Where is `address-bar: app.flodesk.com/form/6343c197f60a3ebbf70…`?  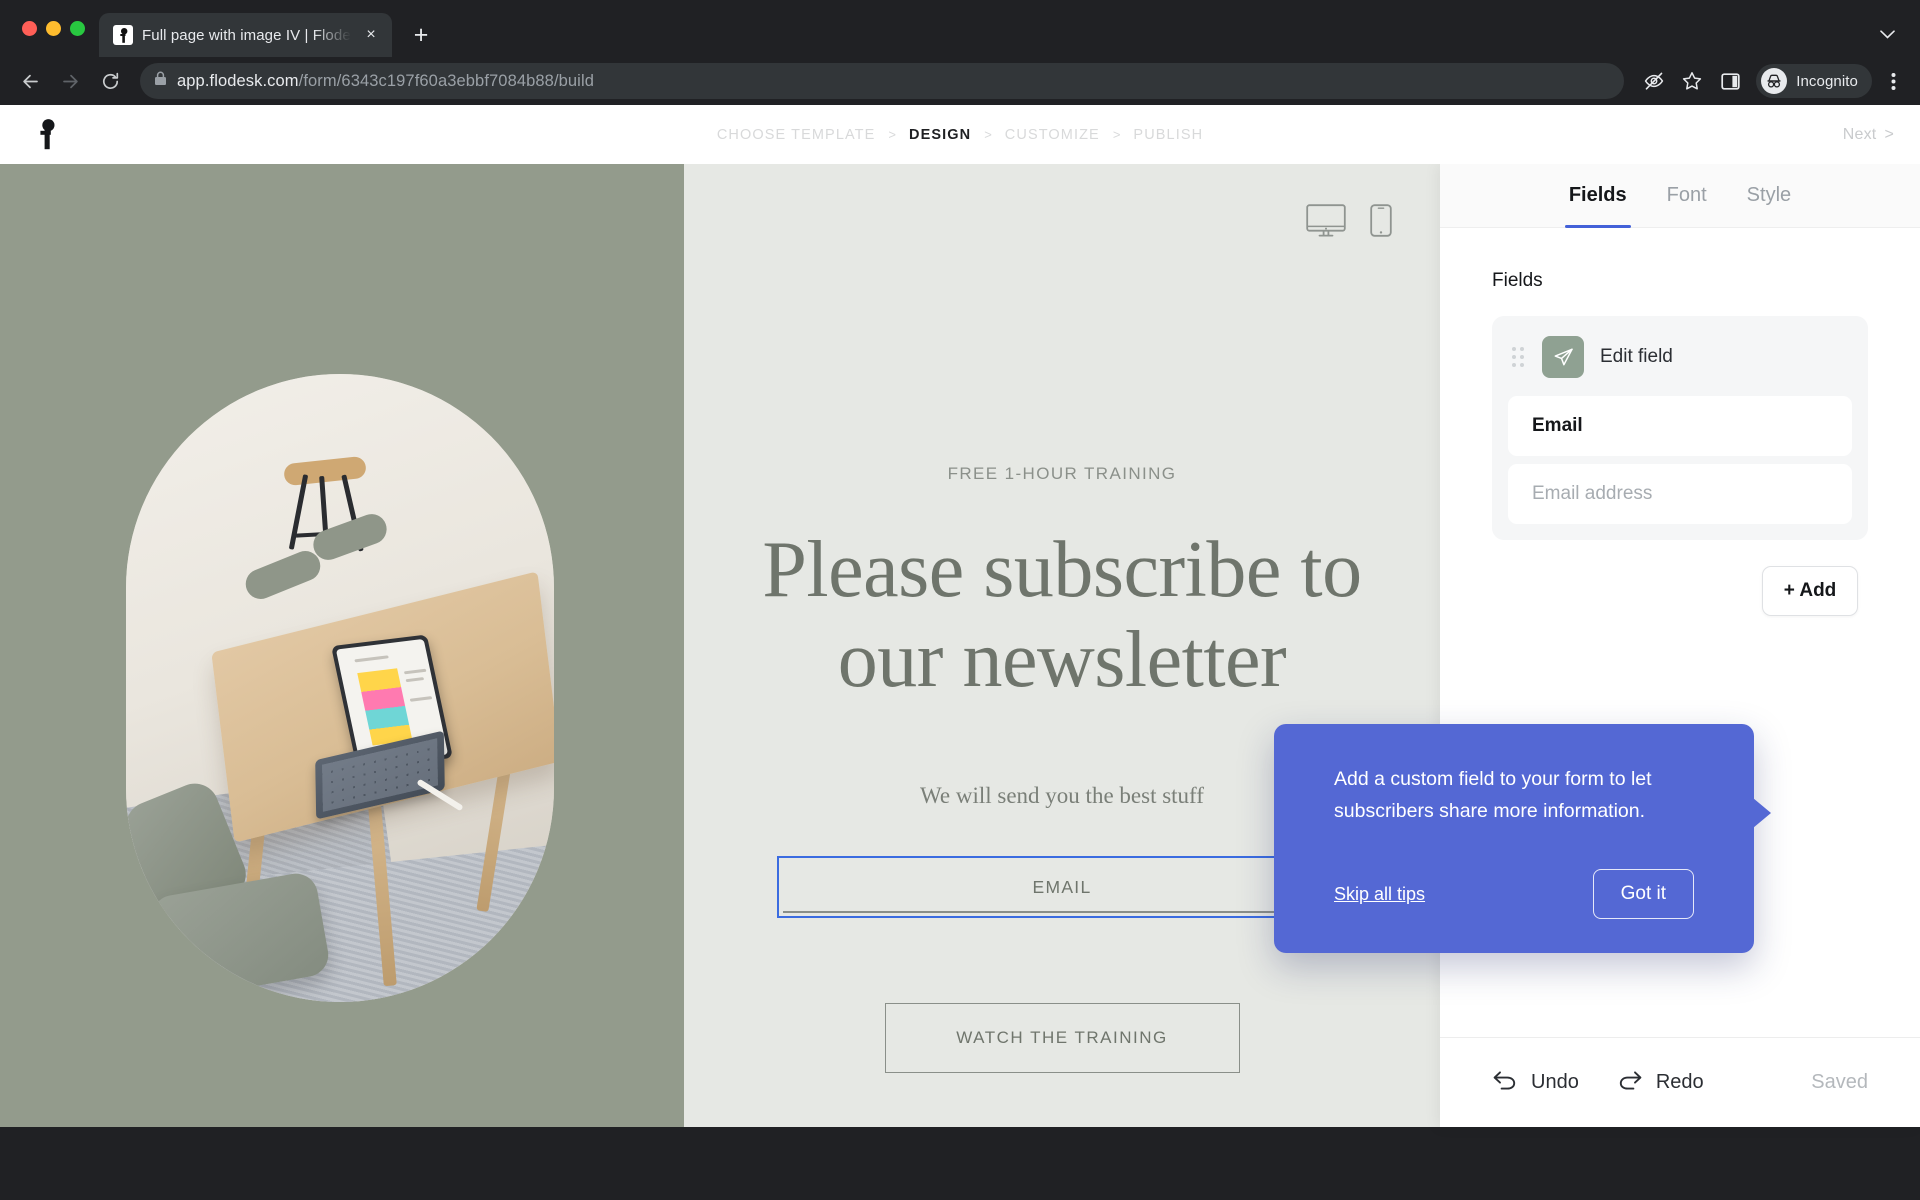 address-bar: app.flodesk.com/form/6343c197f60a3ebbf70… is located at coordinates (882, 81).